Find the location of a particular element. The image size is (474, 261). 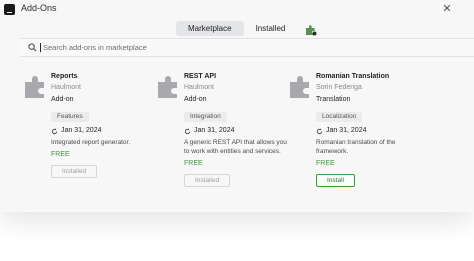

tab-bar: Marketplace Installed is located at coordinates (246, 28).